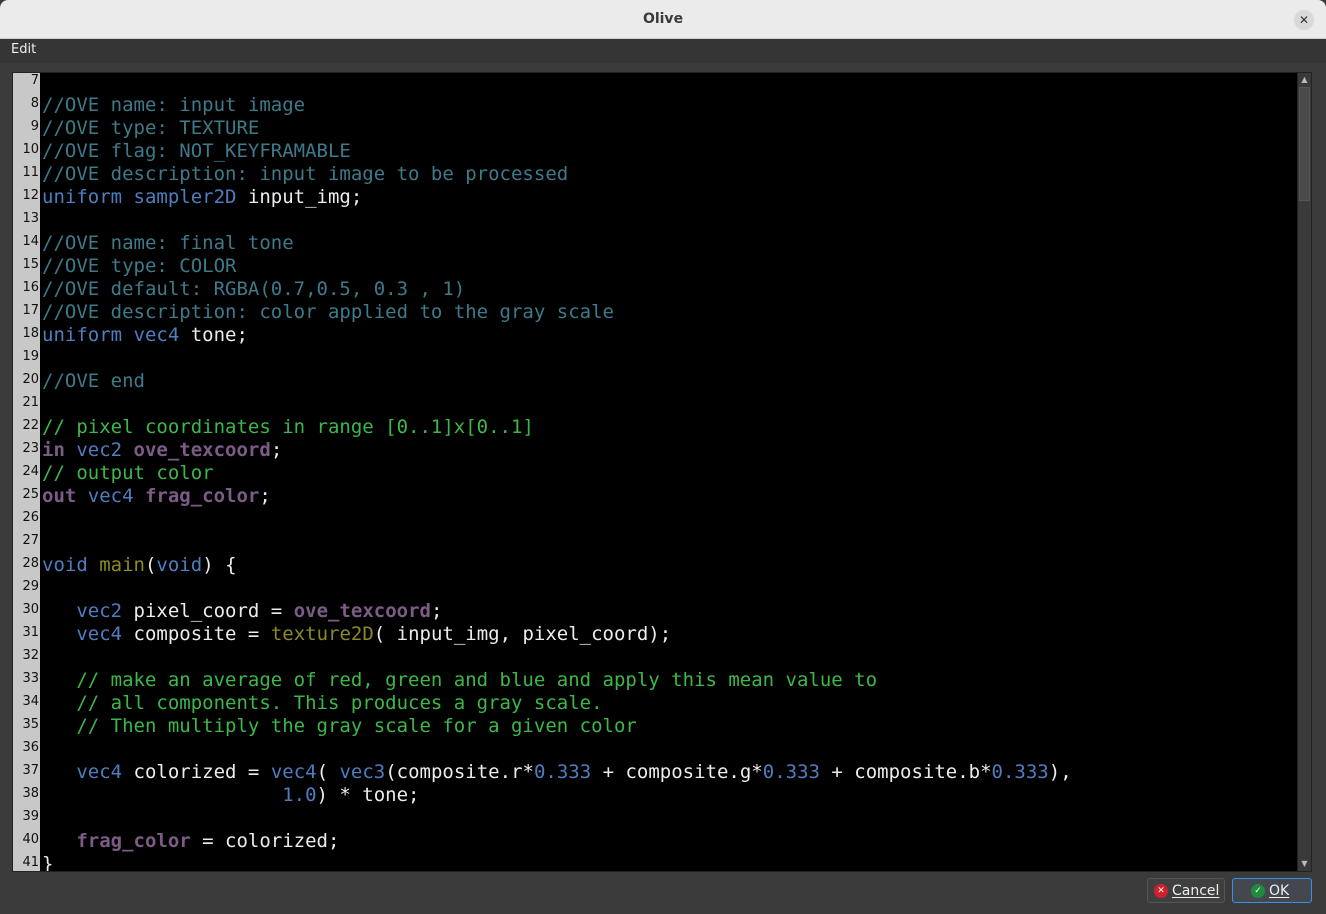  I want to click on line-number: 40, so click(30, 839).